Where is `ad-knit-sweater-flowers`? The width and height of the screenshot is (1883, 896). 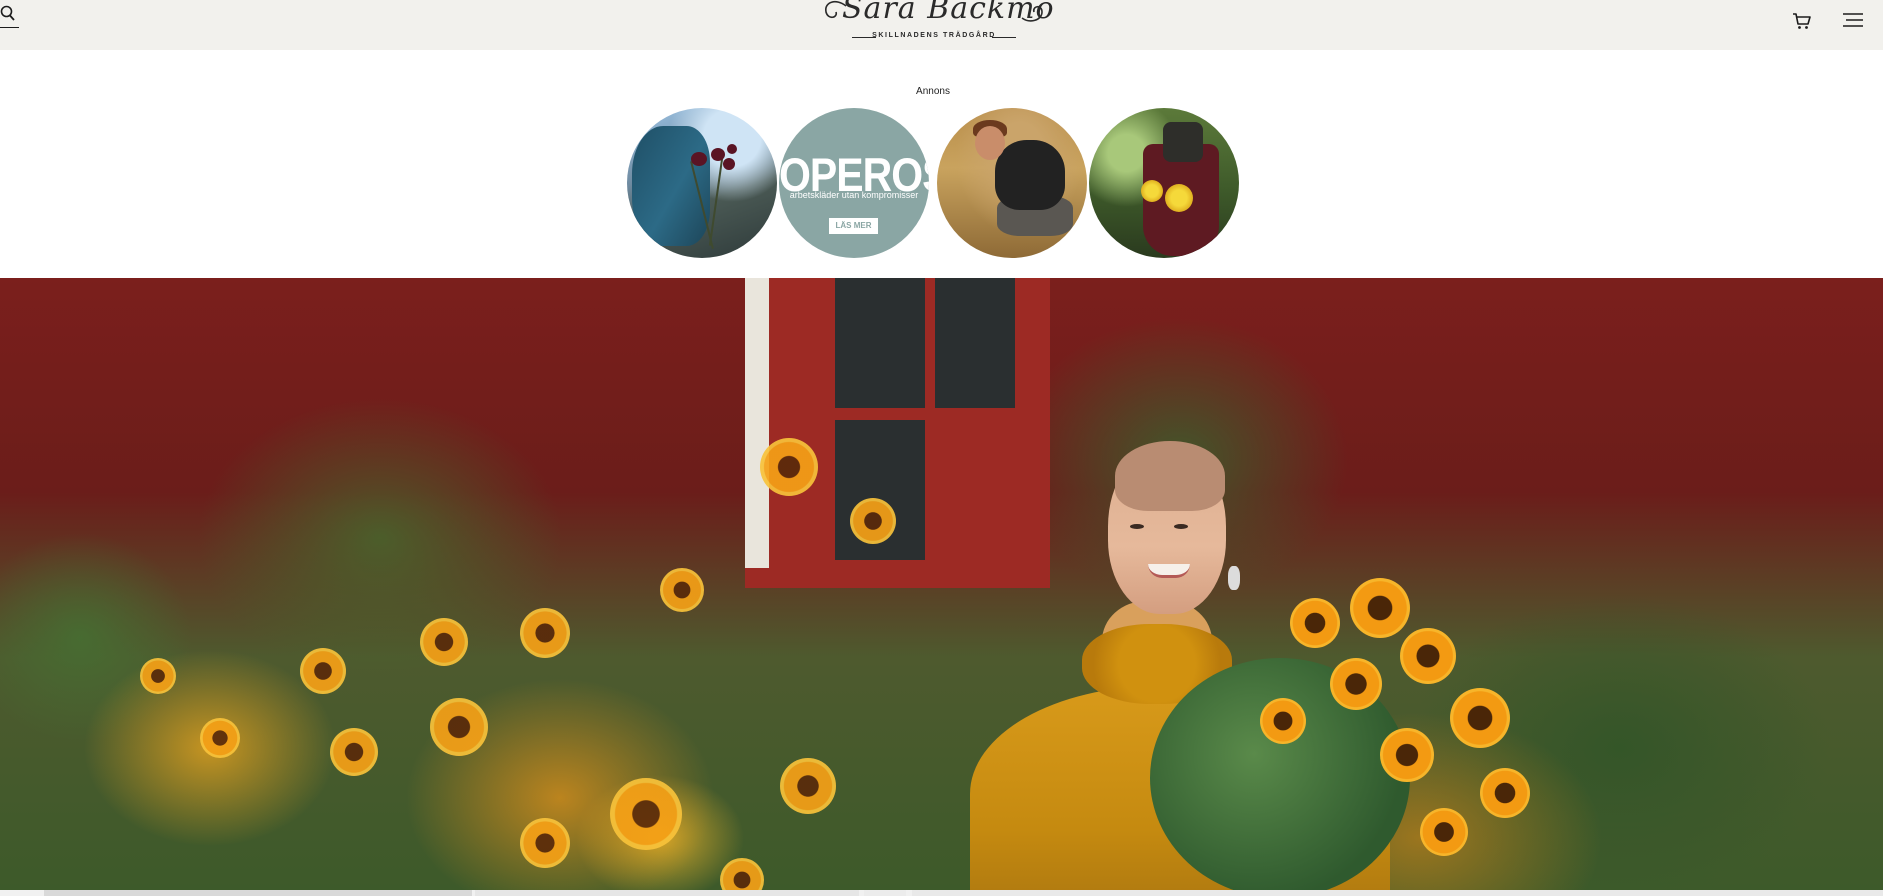 ad-knit-sweater-flowers is located at coordinates (702, 183).